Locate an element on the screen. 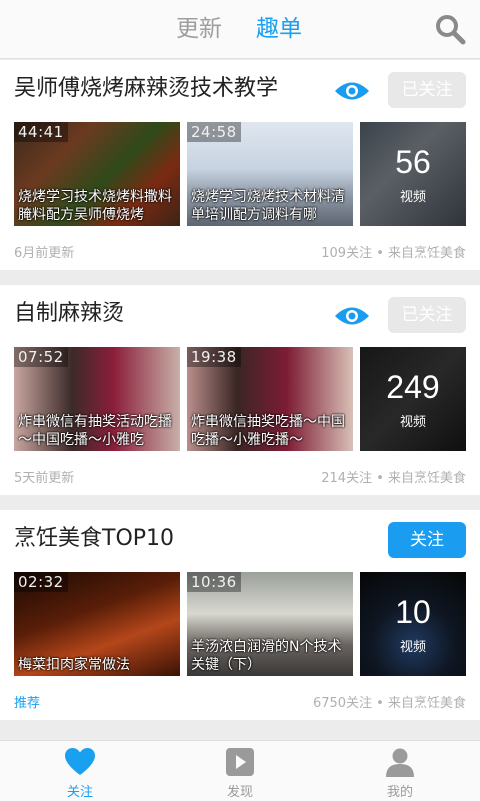 Image resolution: width=480 pixels, height=801 pixels. video-caption: 烧烤学习烧烤技术材料清单培训配方调料有哪 is located at coordinates (268, 206).